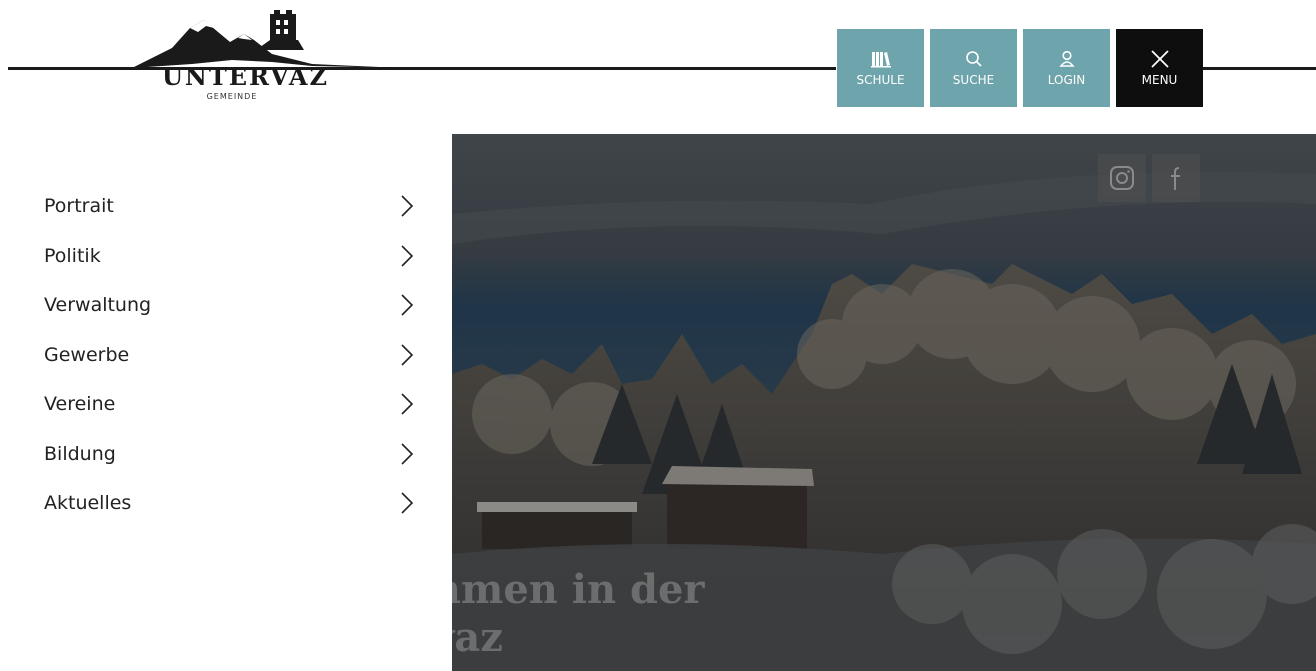 The image size is (1316, 671). I want to click on site-logo: UNTERVAZ GEMEINDE, so click(272, 60).